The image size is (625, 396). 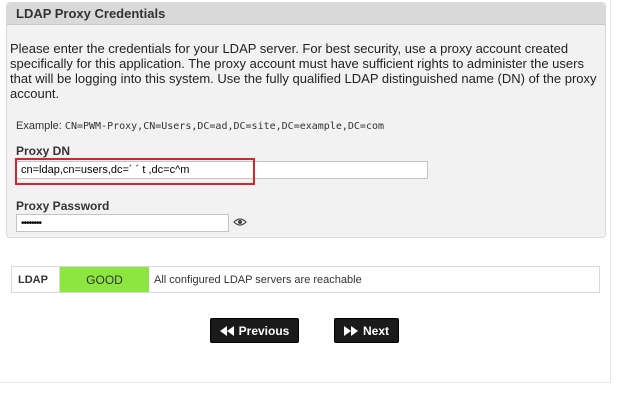 What do you see at coordinates (104, 279) in the screenshot?
I see `status-badge: GOOD` at bounding box center [104, 279].